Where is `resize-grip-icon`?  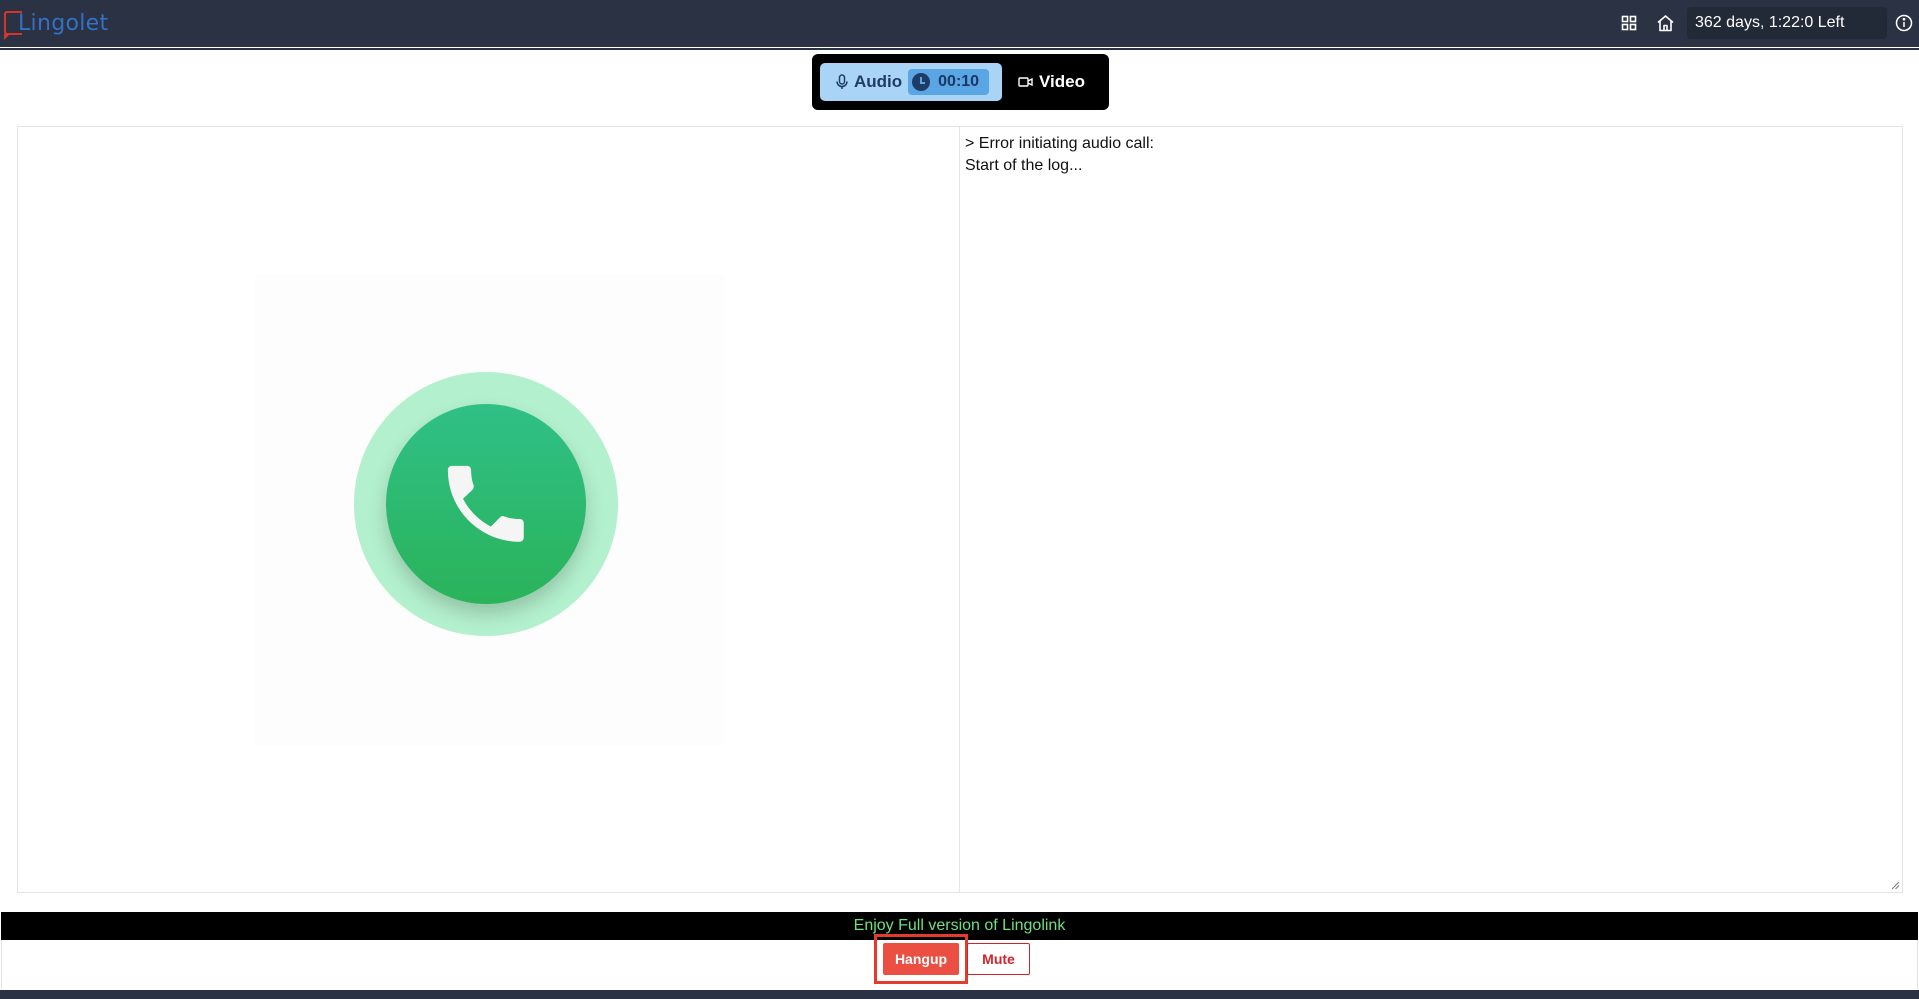
resize-grip-icon is located at coordinates (1895, 885).